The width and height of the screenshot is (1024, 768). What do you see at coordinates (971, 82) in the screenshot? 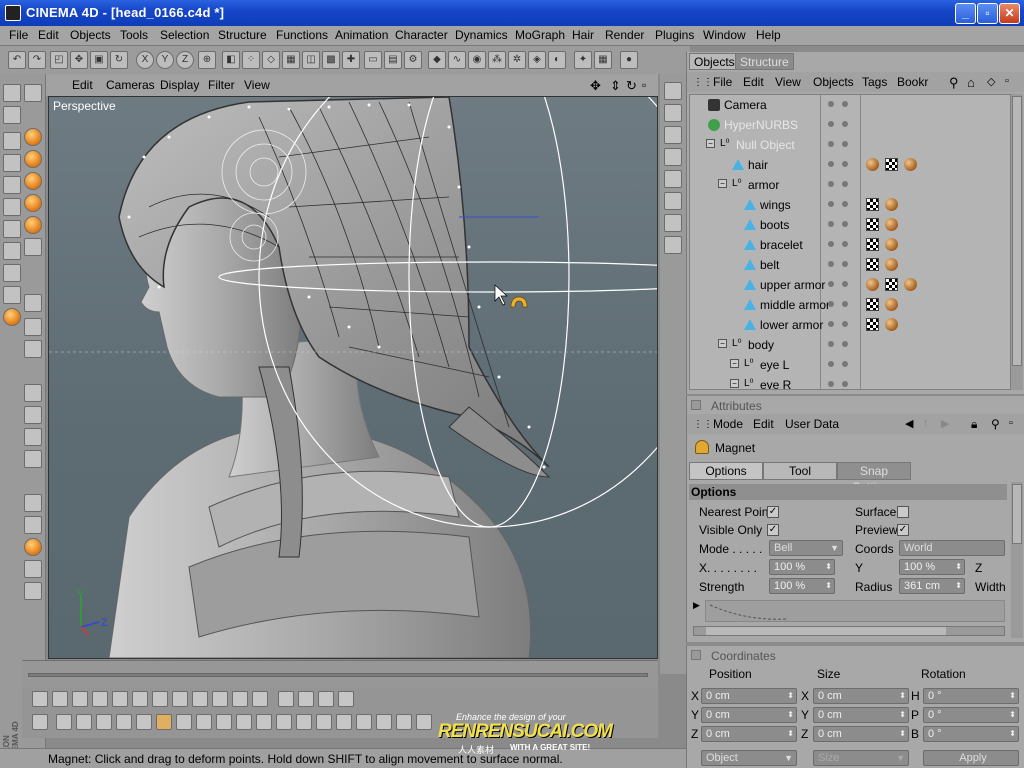
I see `home-icon: ⌂` at bounding box center [971, 82].